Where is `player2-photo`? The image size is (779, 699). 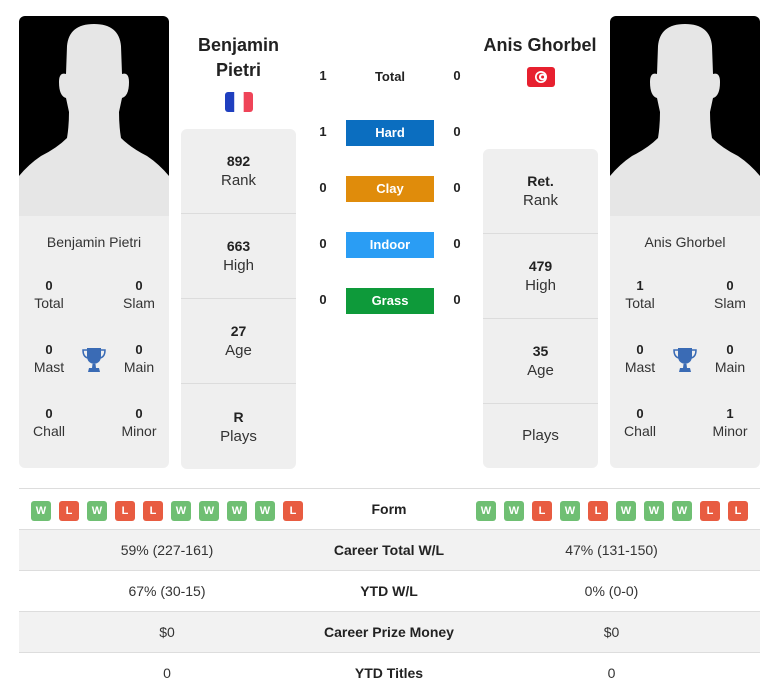 player2-photo is located at coordinates (685, 116).